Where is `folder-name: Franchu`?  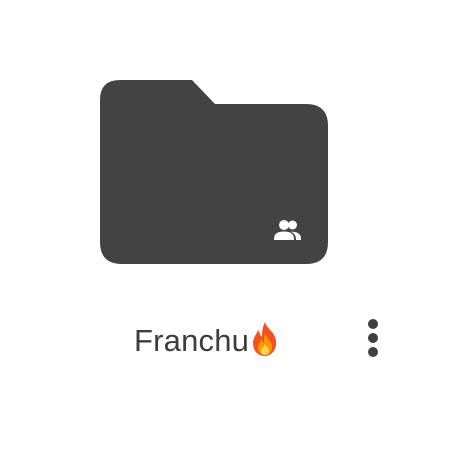
folder-name: Franchu is located at coordinates (207, 341).